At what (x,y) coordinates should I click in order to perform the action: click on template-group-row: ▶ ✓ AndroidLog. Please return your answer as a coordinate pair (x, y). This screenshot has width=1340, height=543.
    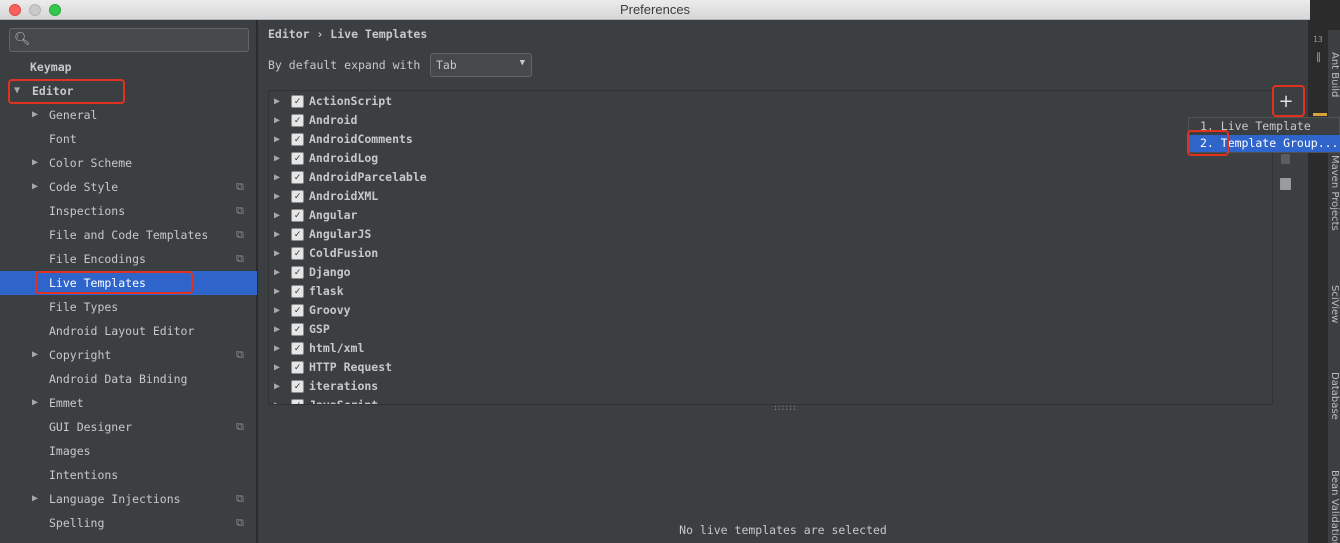
    Looking at the image, I should click on (769, 158).